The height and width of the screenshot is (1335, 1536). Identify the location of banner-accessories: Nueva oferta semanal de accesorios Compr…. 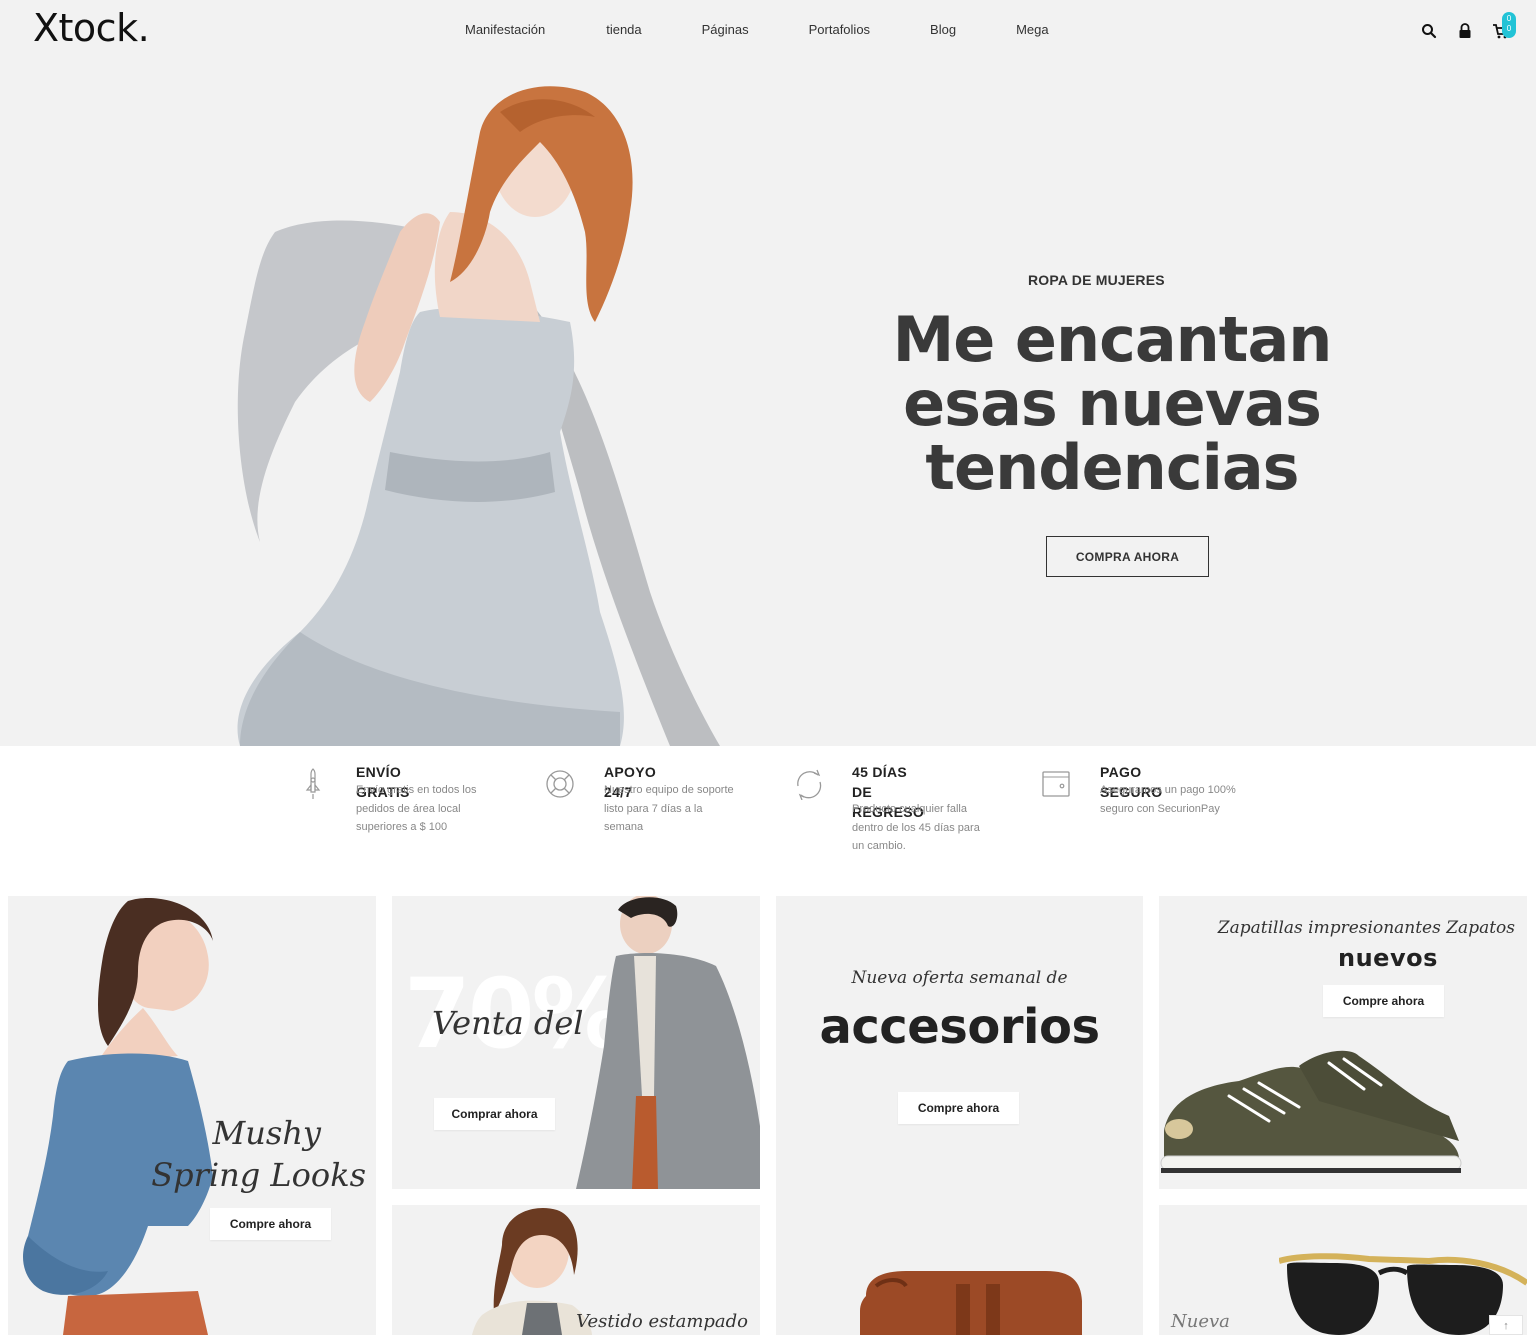
(959, 1115).